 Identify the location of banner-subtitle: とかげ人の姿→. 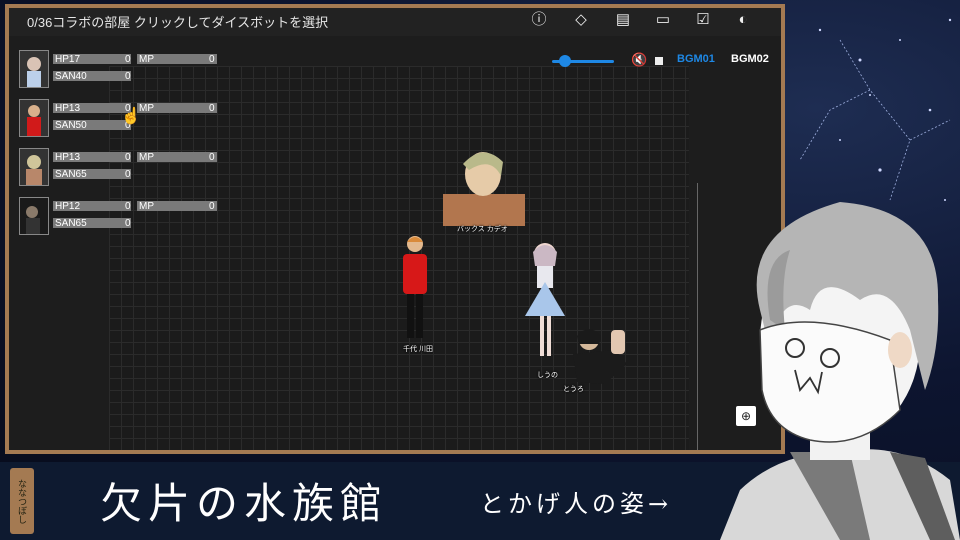
(576, 504).